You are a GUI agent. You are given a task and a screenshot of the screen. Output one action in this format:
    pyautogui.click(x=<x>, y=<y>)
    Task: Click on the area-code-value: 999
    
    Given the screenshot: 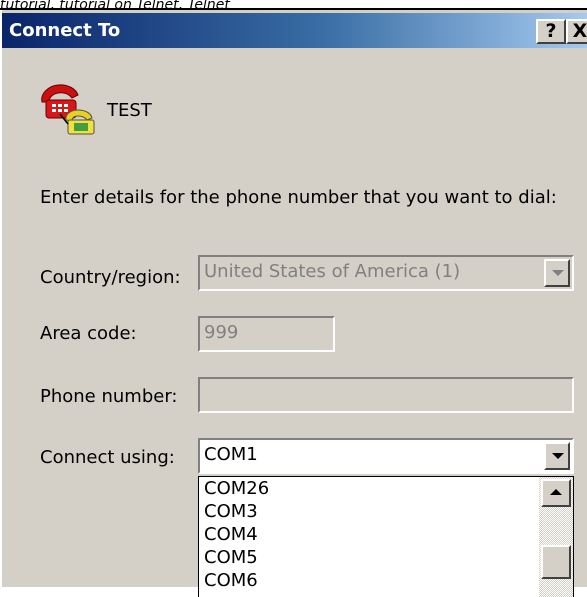 What is the action you would take?
    pyautogui.click(x=221, y=332)
    